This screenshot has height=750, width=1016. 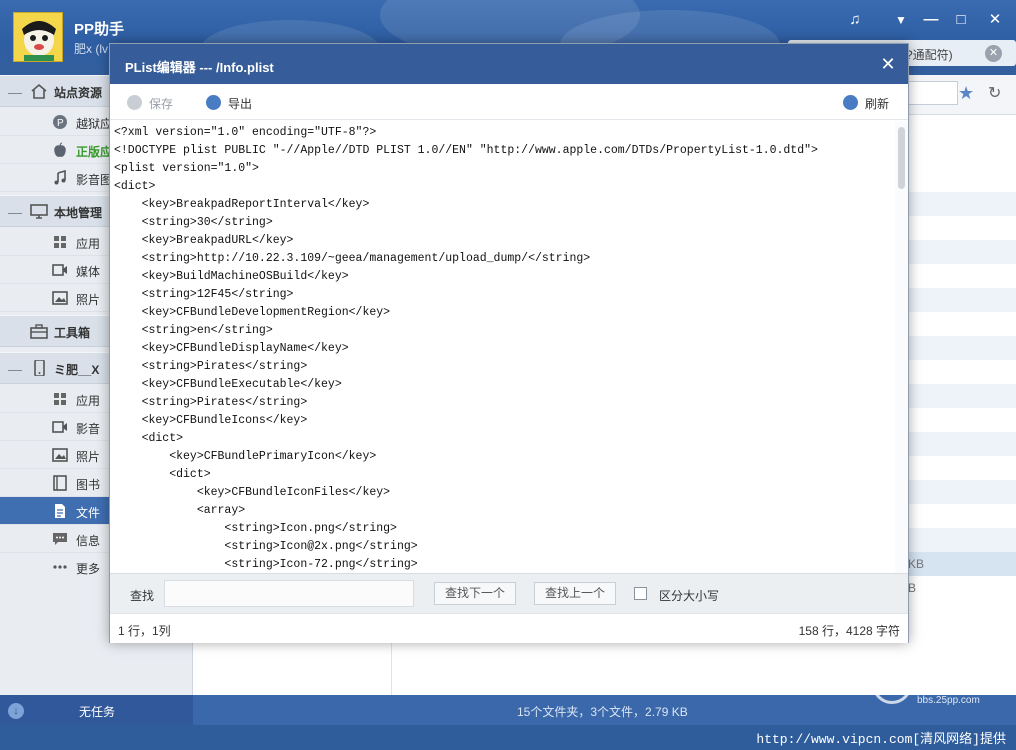 I want to click on save-button: 保存, so click(x=157, y=103).